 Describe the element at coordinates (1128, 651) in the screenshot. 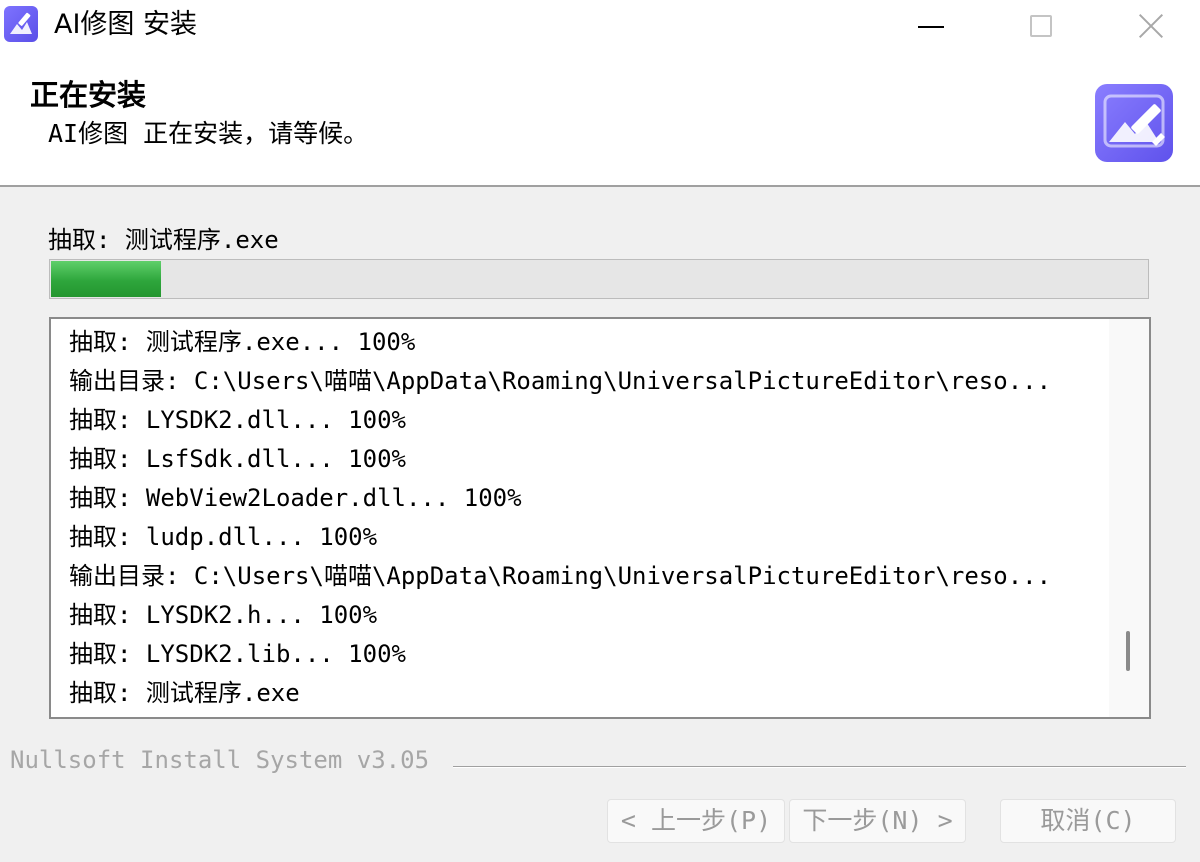

I see `scrollbar-thumb` at that location.